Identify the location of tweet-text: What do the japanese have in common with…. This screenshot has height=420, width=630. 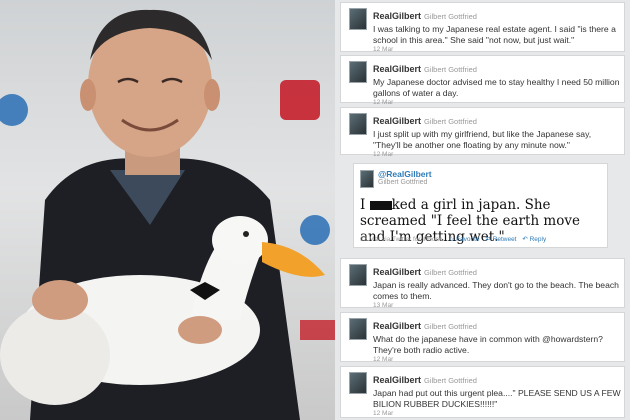
(488, 344).